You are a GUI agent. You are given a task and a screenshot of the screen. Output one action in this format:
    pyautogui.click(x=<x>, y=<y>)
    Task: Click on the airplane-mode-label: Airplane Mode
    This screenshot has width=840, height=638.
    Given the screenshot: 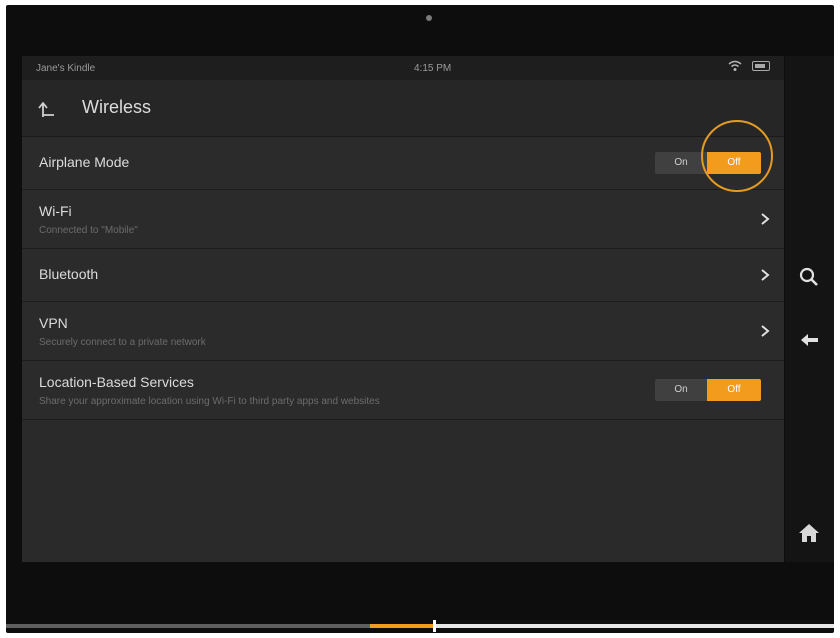 What is the action you would take?
    pyautogui.click(x=84, y=162)
    